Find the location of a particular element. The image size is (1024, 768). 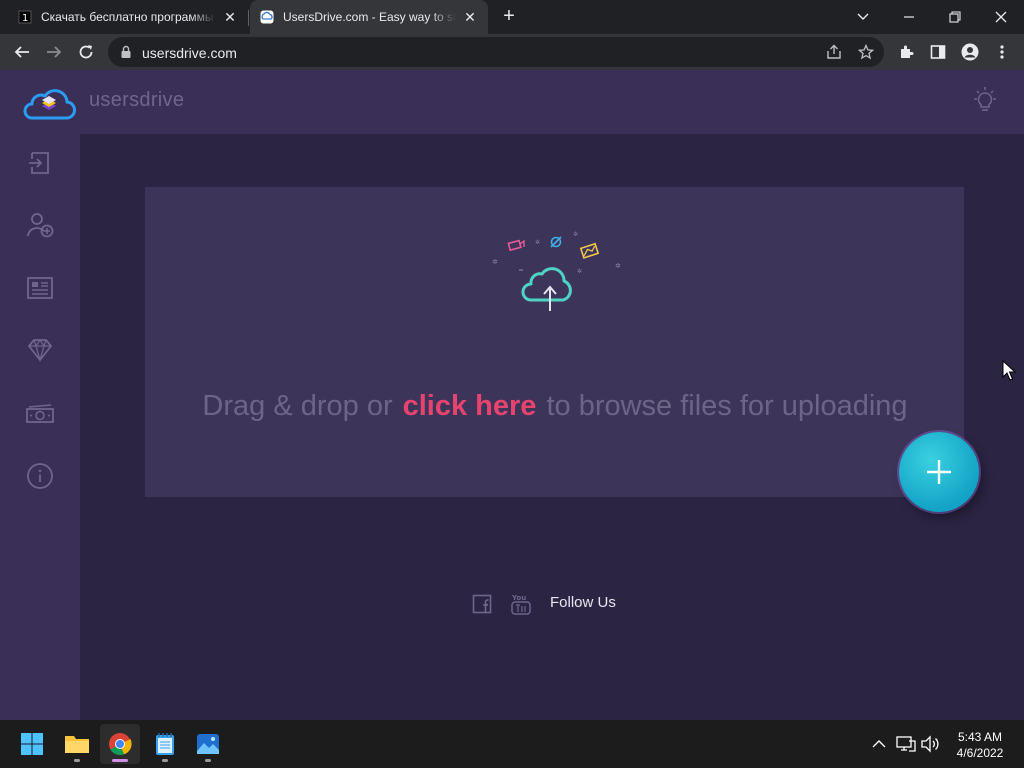

extensions-icon is located at coordinates (906, 52).